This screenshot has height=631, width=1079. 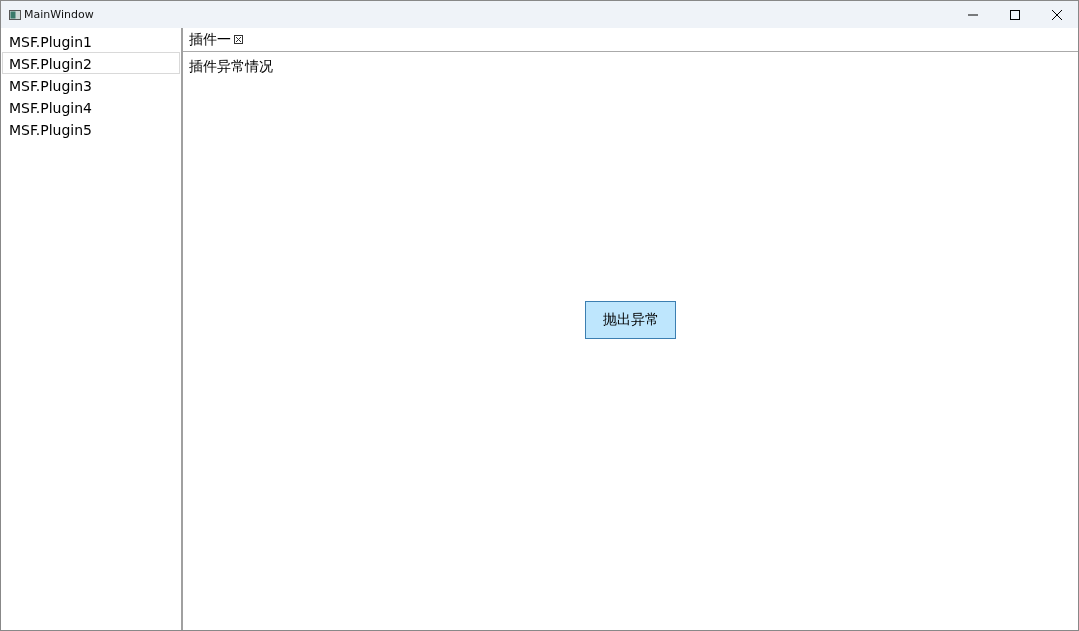 I want to click on sidebar-item: MSF.Plugin4, so click(x=91, y=107).